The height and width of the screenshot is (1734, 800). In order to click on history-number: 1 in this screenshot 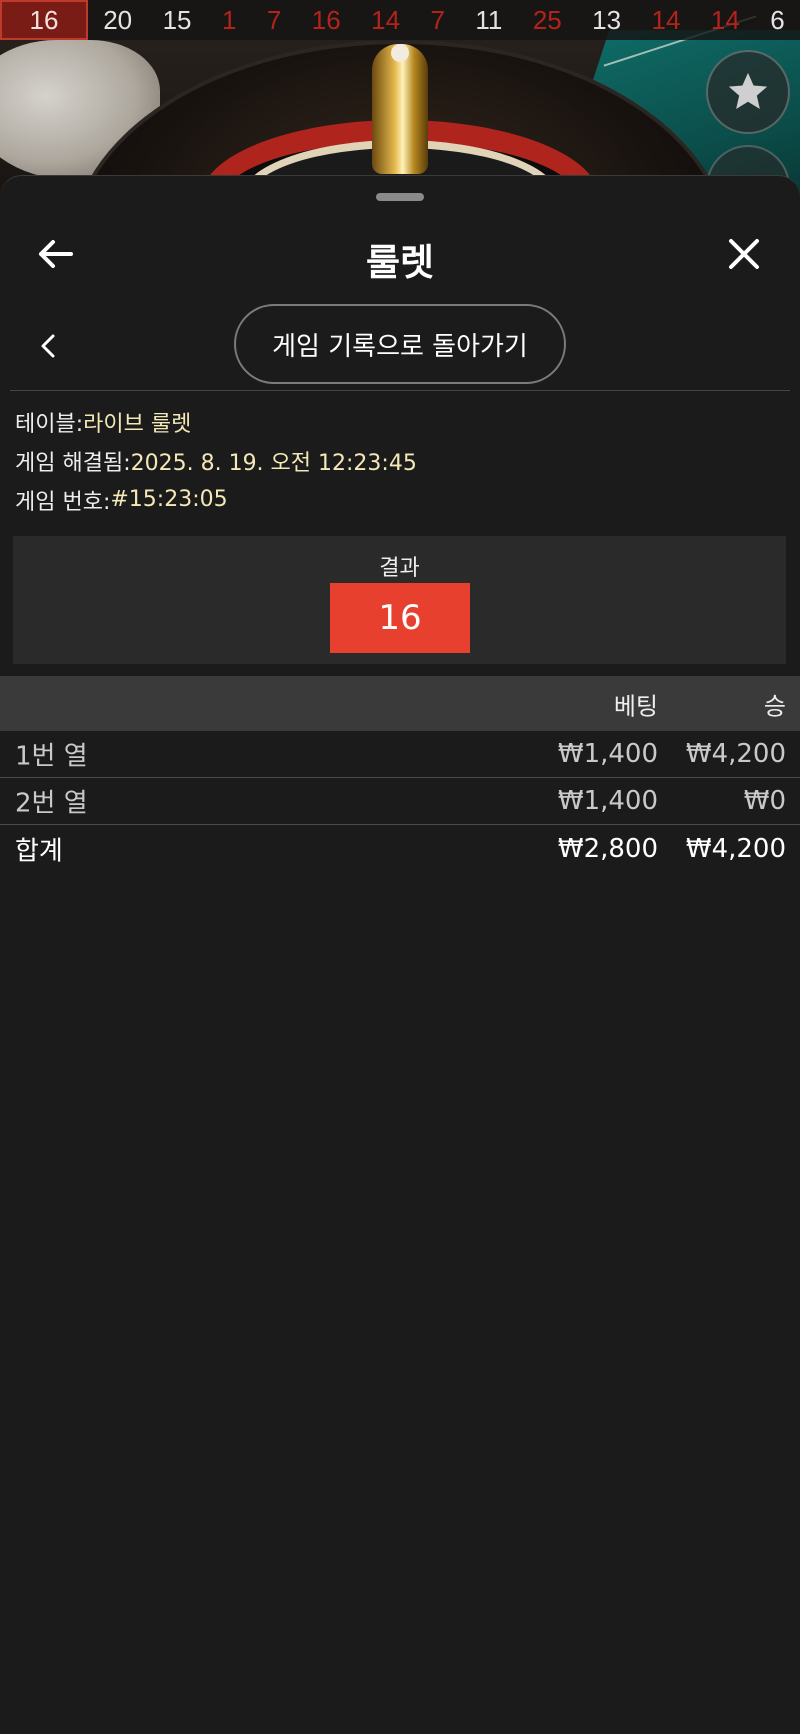, I will do `click(229, 19)`.